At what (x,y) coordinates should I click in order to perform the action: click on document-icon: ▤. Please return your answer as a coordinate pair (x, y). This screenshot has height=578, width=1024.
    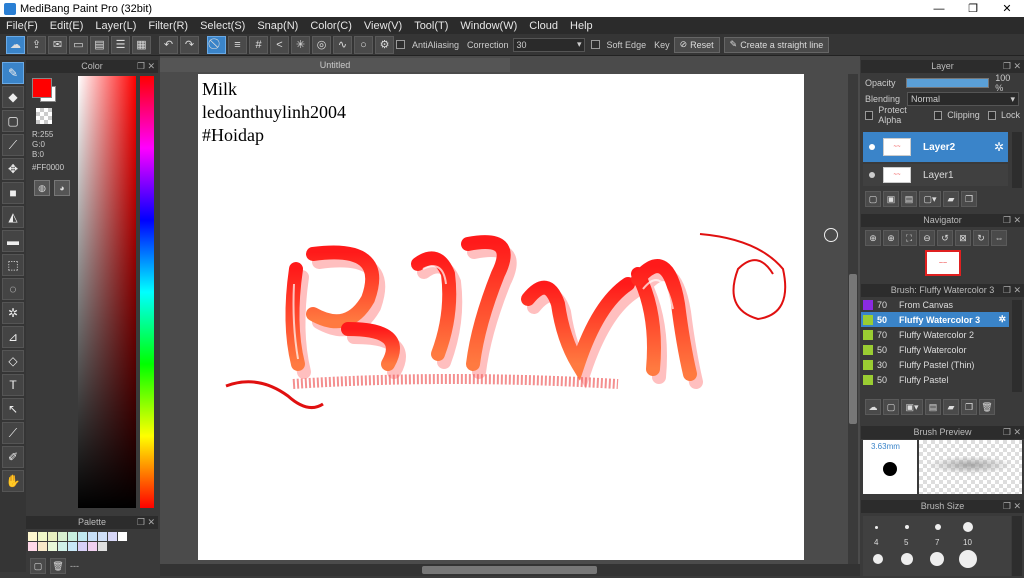
    Looking at the image, I should click on (99, 44).